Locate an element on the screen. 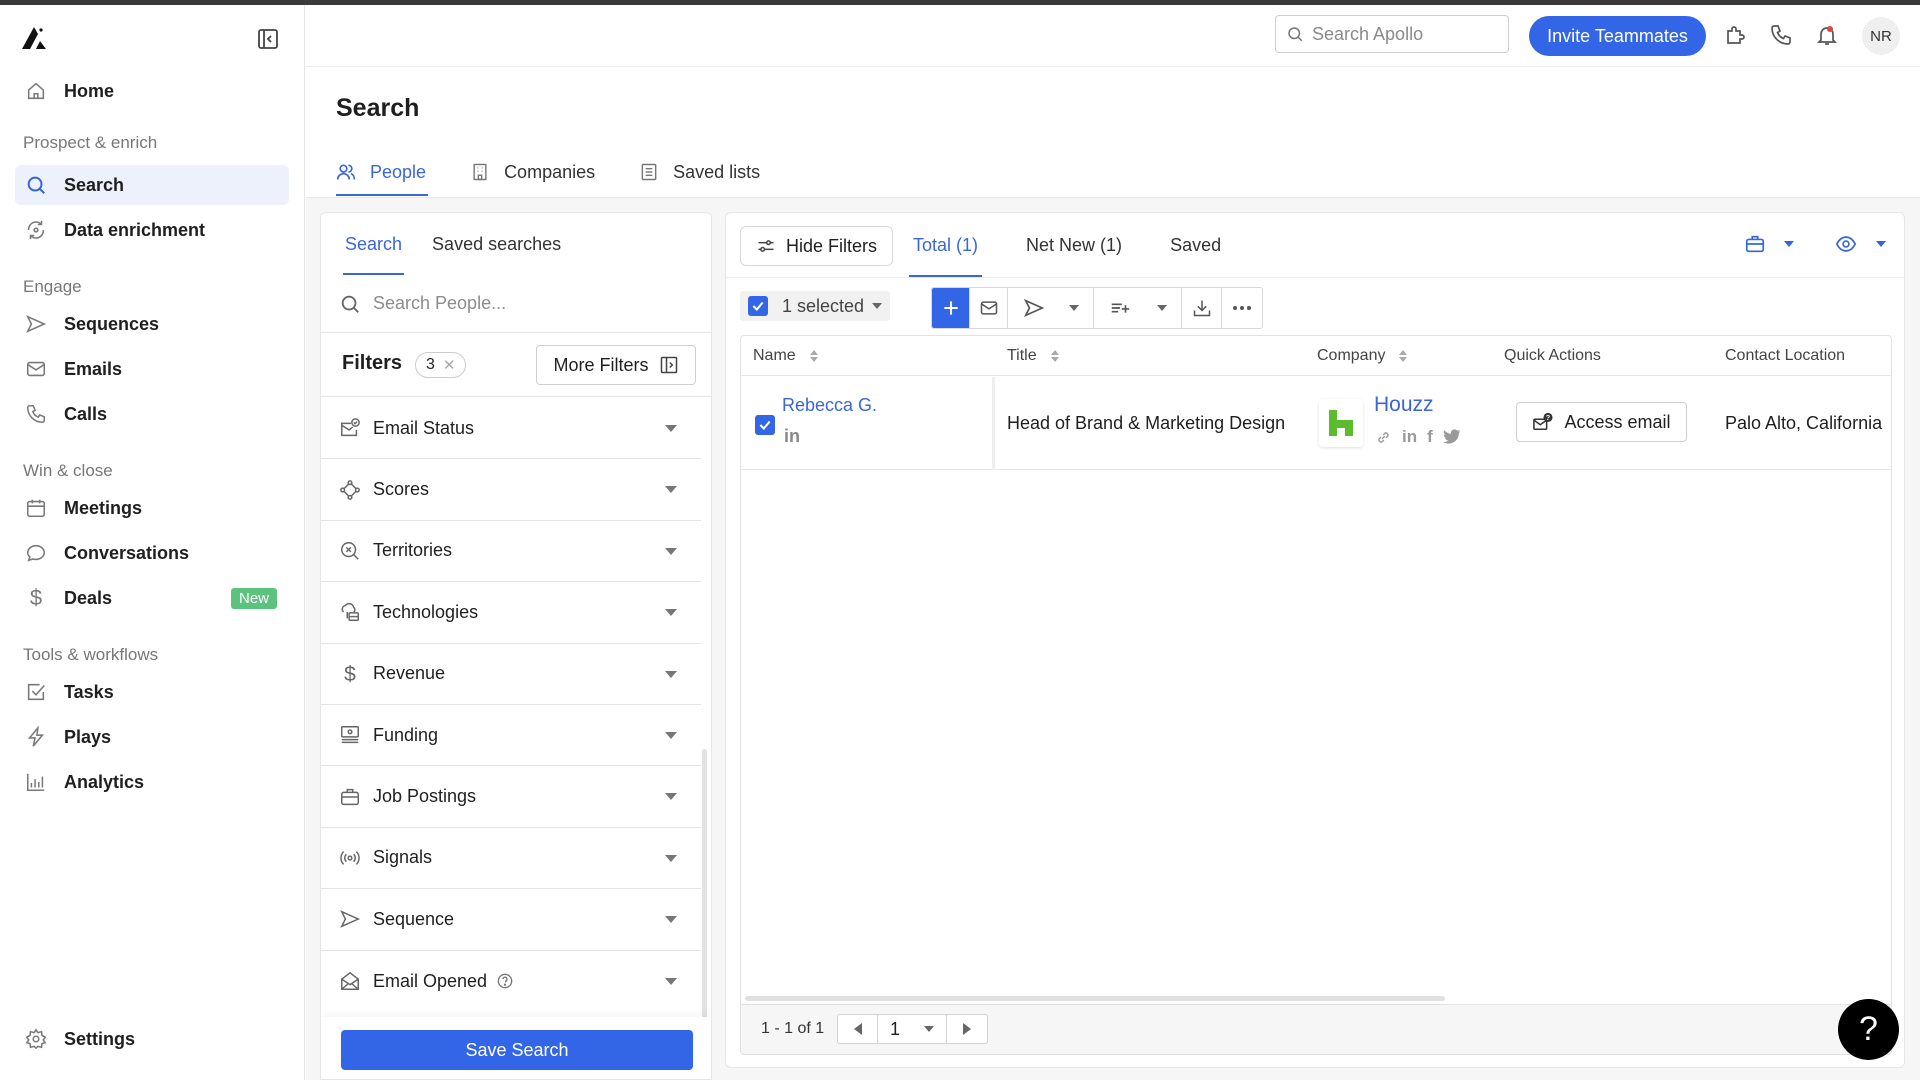  add-to-list-button is located at coordinates (951, 308).